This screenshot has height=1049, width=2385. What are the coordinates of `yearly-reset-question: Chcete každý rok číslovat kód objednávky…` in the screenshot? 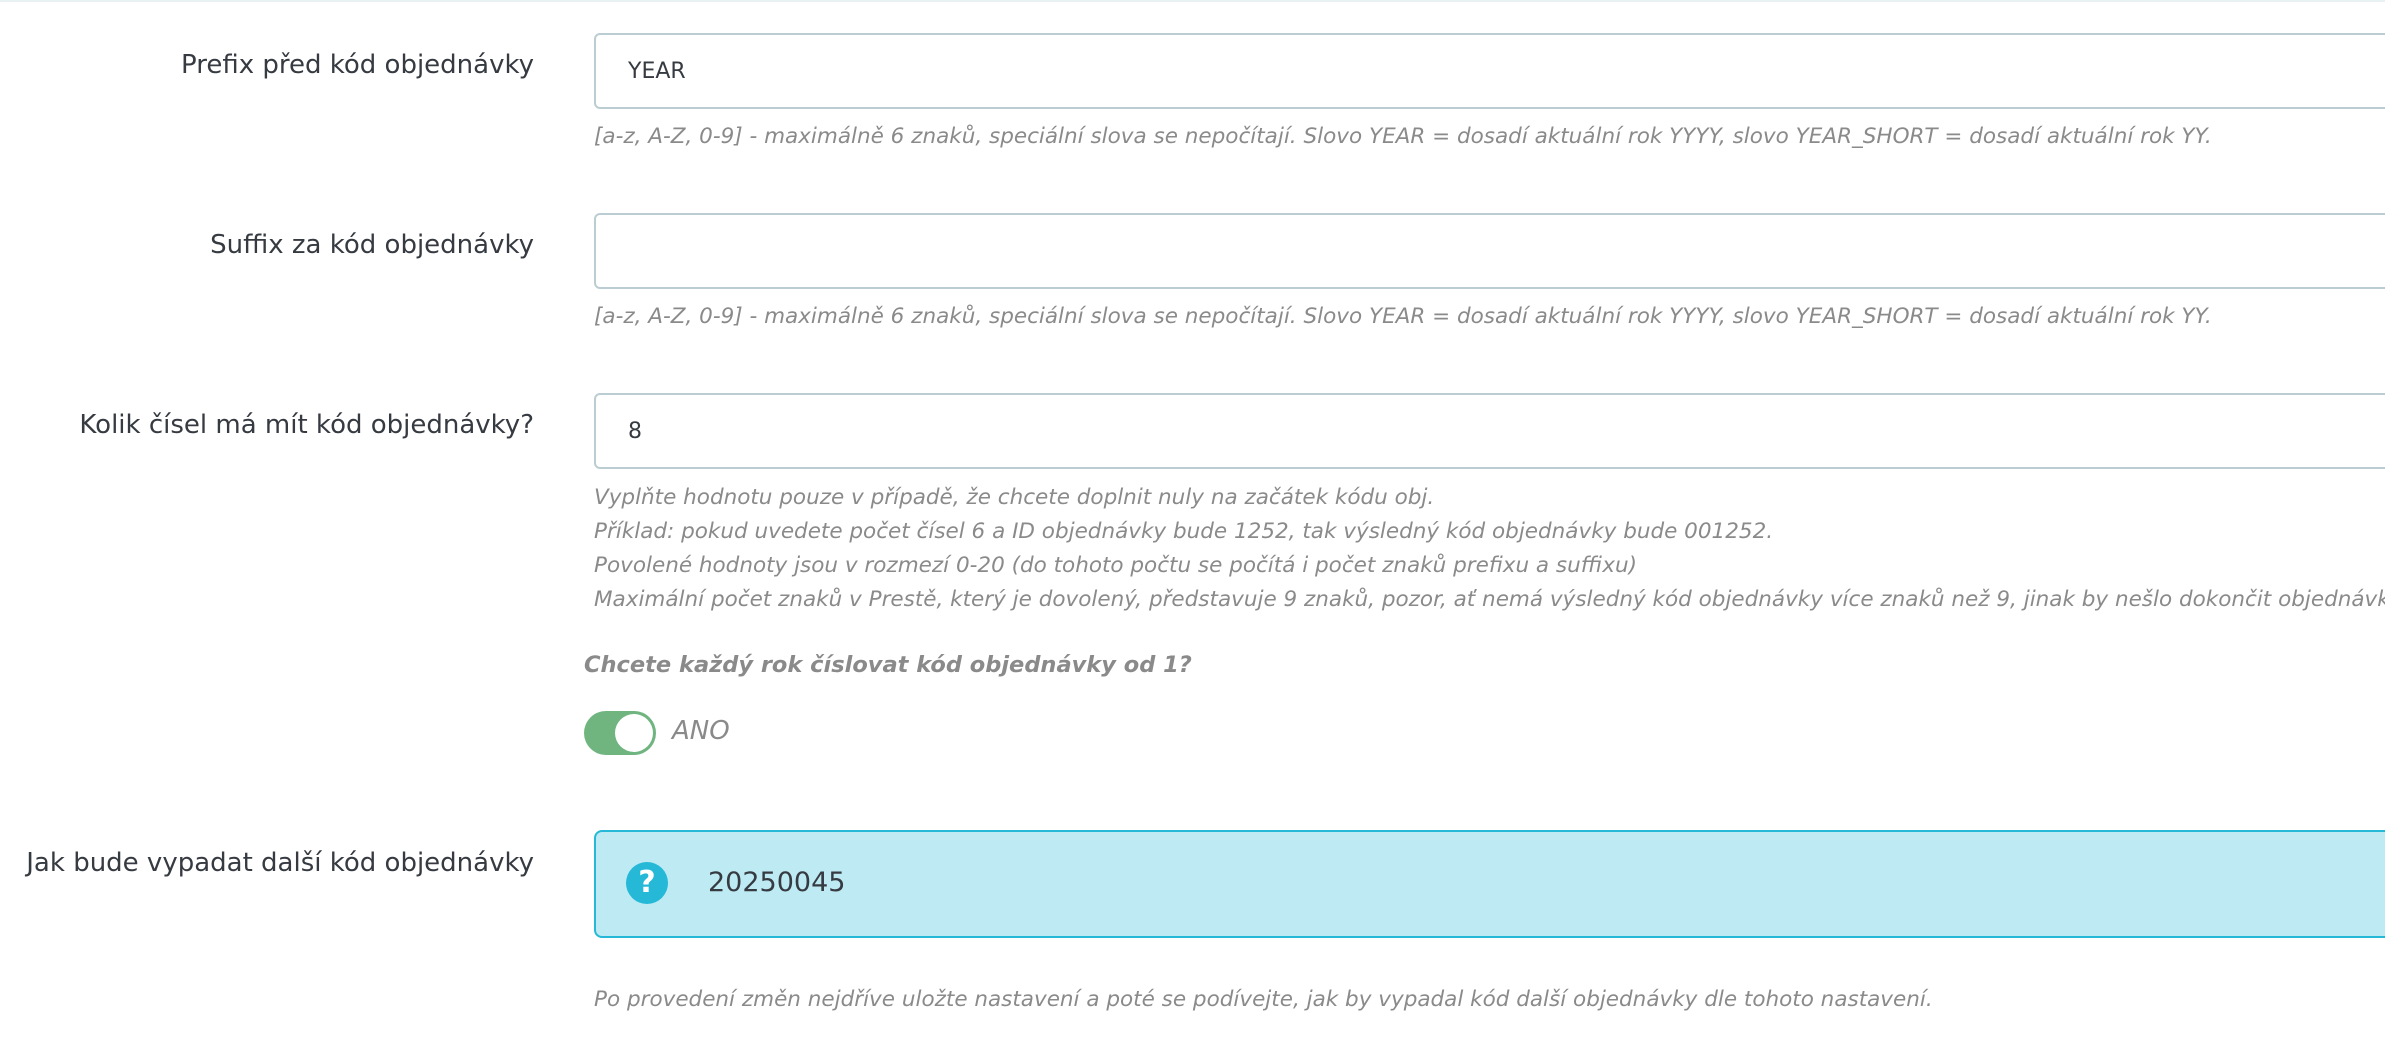 It's located at (888, 665).